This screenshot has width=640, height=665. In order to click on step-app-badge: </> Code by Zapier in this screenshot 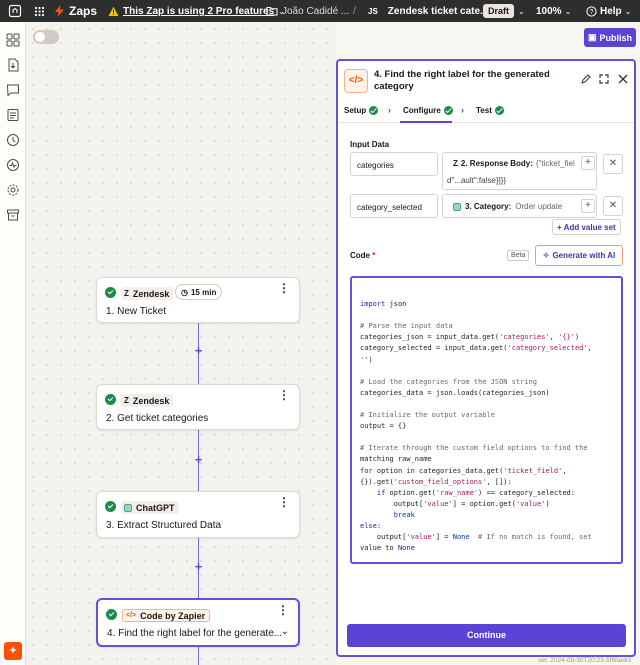, I will do `click(166, 615)`.